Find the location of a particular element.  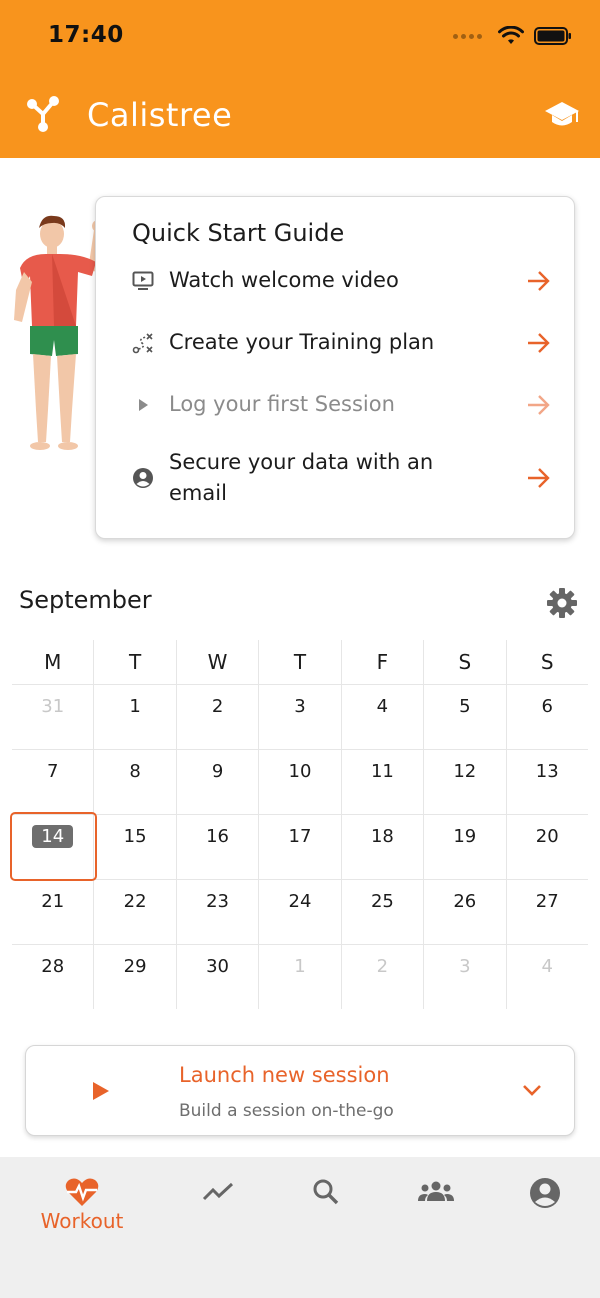

nav-item-workout: Workout is located at coordinates (82, 1202).